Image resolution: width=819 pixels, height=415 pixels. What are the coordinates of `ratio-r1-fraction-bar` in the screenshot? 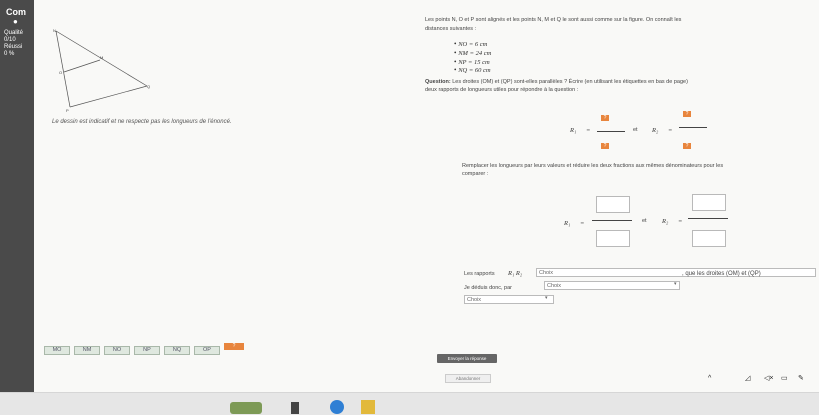 It's located at (611, 131).